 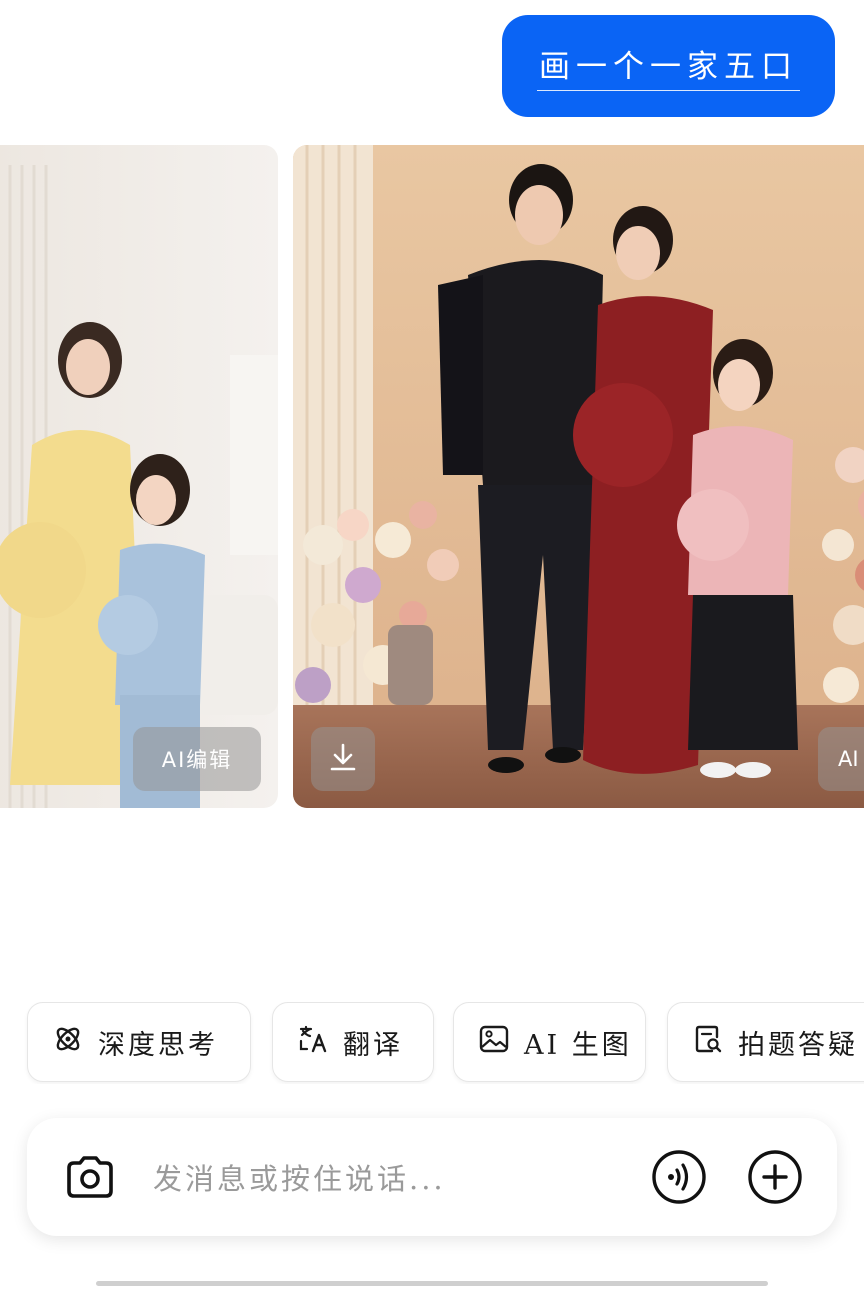 What do you see at coordinates (494, 1042) in the screenshot?
I see `image-icon` at bounding box center [494, 1042].